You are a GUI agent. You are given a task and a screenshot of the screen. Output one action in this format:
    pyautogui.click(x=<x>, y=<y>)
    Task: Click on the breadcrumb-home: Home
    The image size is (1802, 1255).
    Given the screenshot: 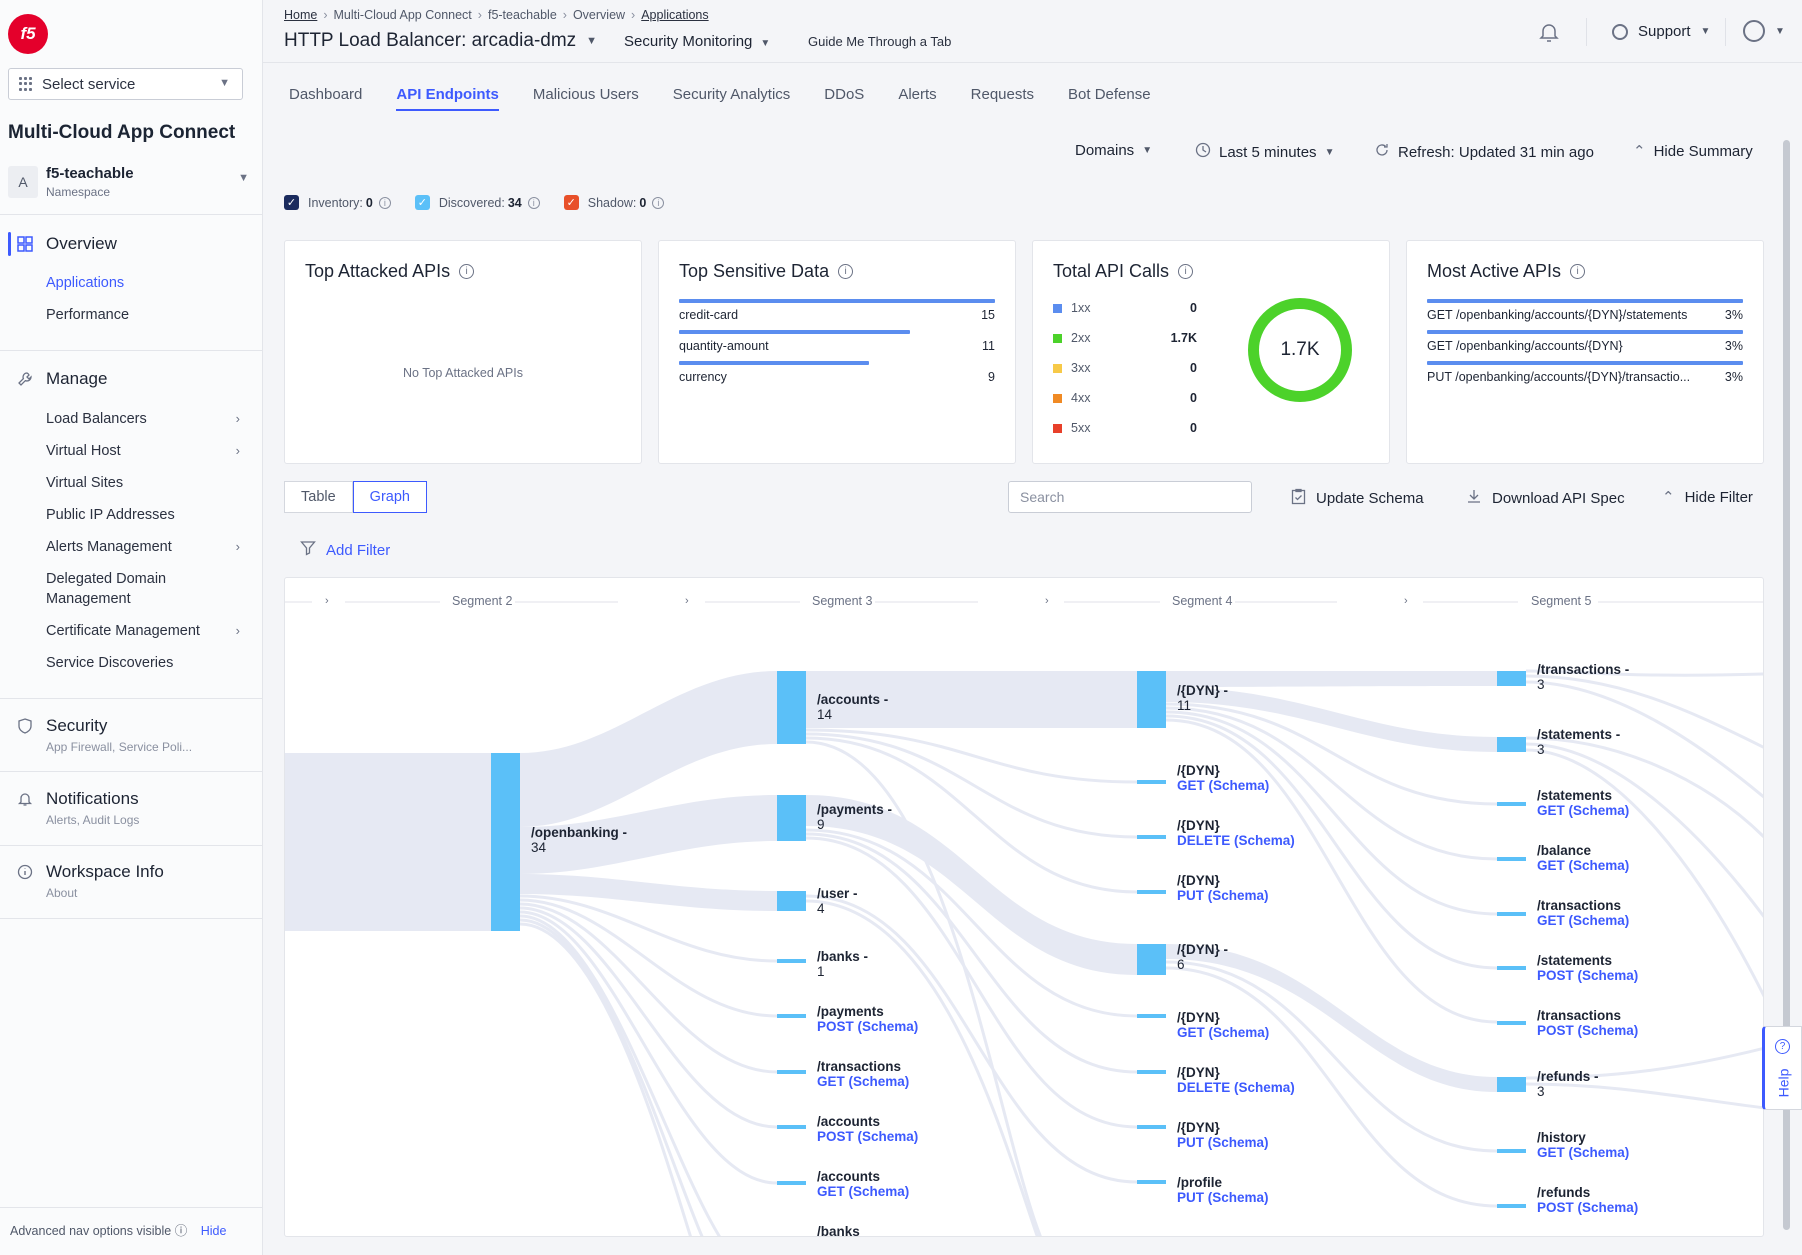 What is the action you would take?
    pyautogui.click(x=300, y=15)
    